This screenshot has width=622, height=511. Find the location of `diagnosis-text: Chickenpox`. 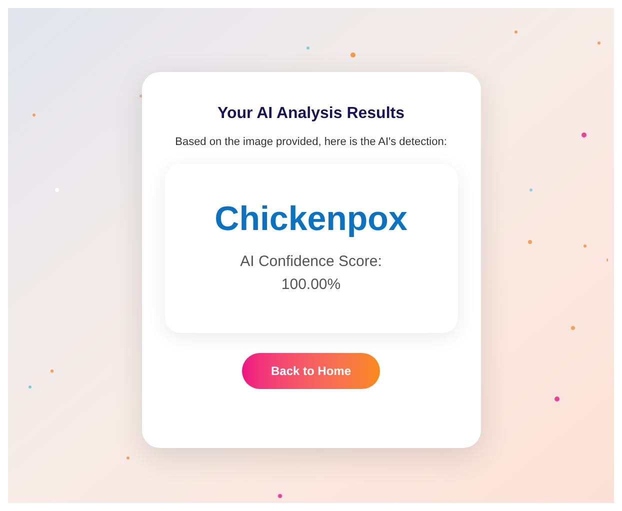

diagnosis-text: Chickenpox is located at coordinates (311, 219).